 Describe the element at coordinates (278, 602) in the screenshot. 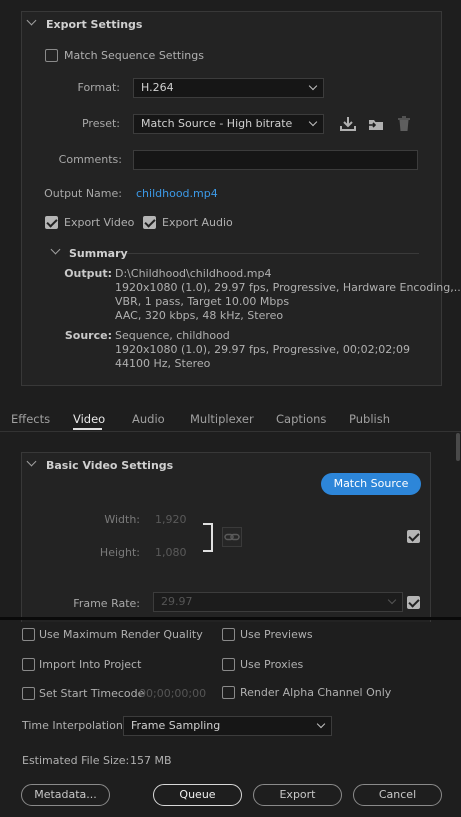

I see `frame-rate-select: 29.97` at that location.